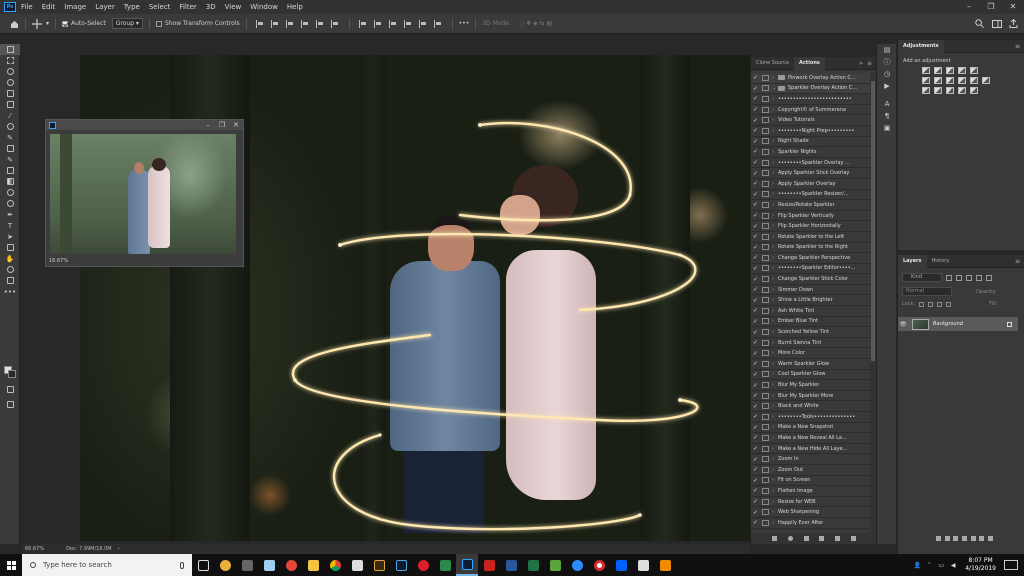 The width and height of the screenshot is (1024, 576). I want to click on action-row: ✓ › Resize/Rotate Sparkler, so click(811, 205).